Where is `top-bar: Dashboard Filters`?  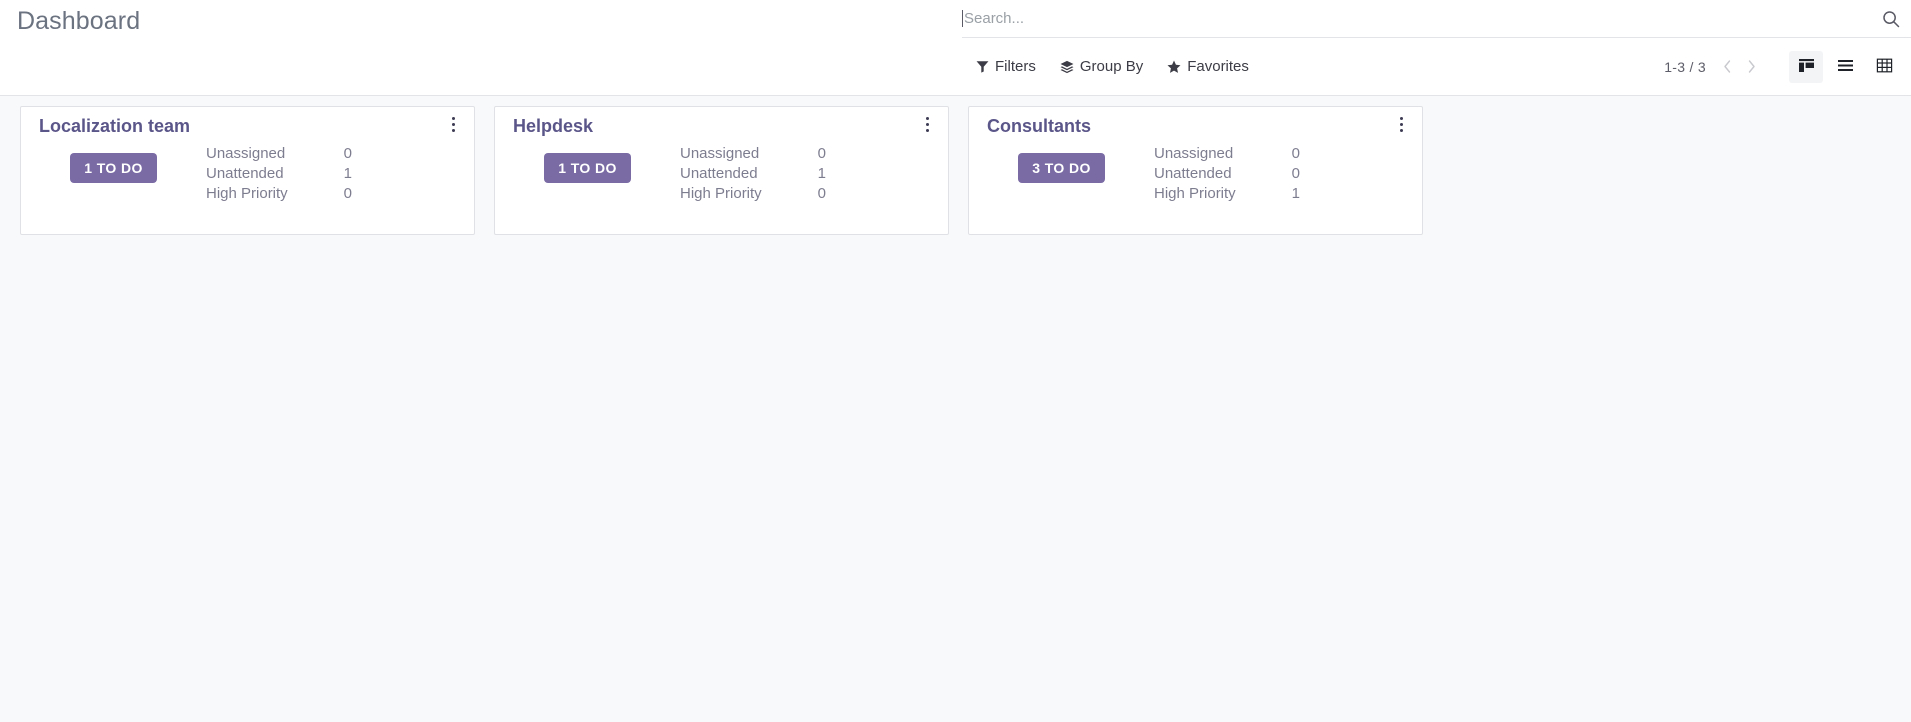 top-bar: Dashboard Filters is located at coordinates (955, 48).